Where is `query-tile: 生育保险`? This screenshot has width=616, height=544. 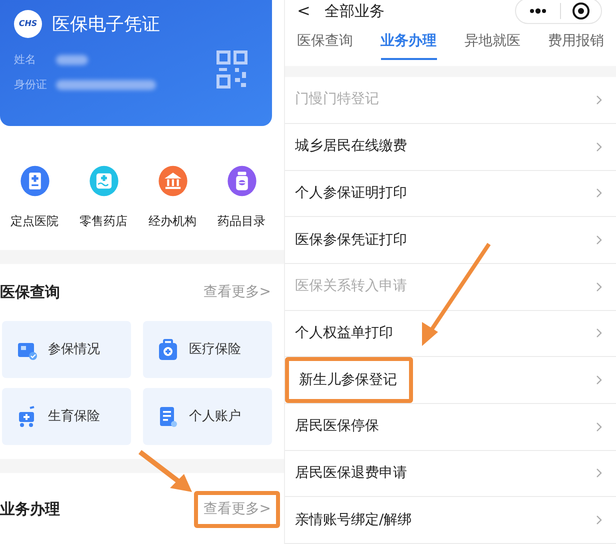
query-tile: 生育保险 is located at coordinates (66, 416).